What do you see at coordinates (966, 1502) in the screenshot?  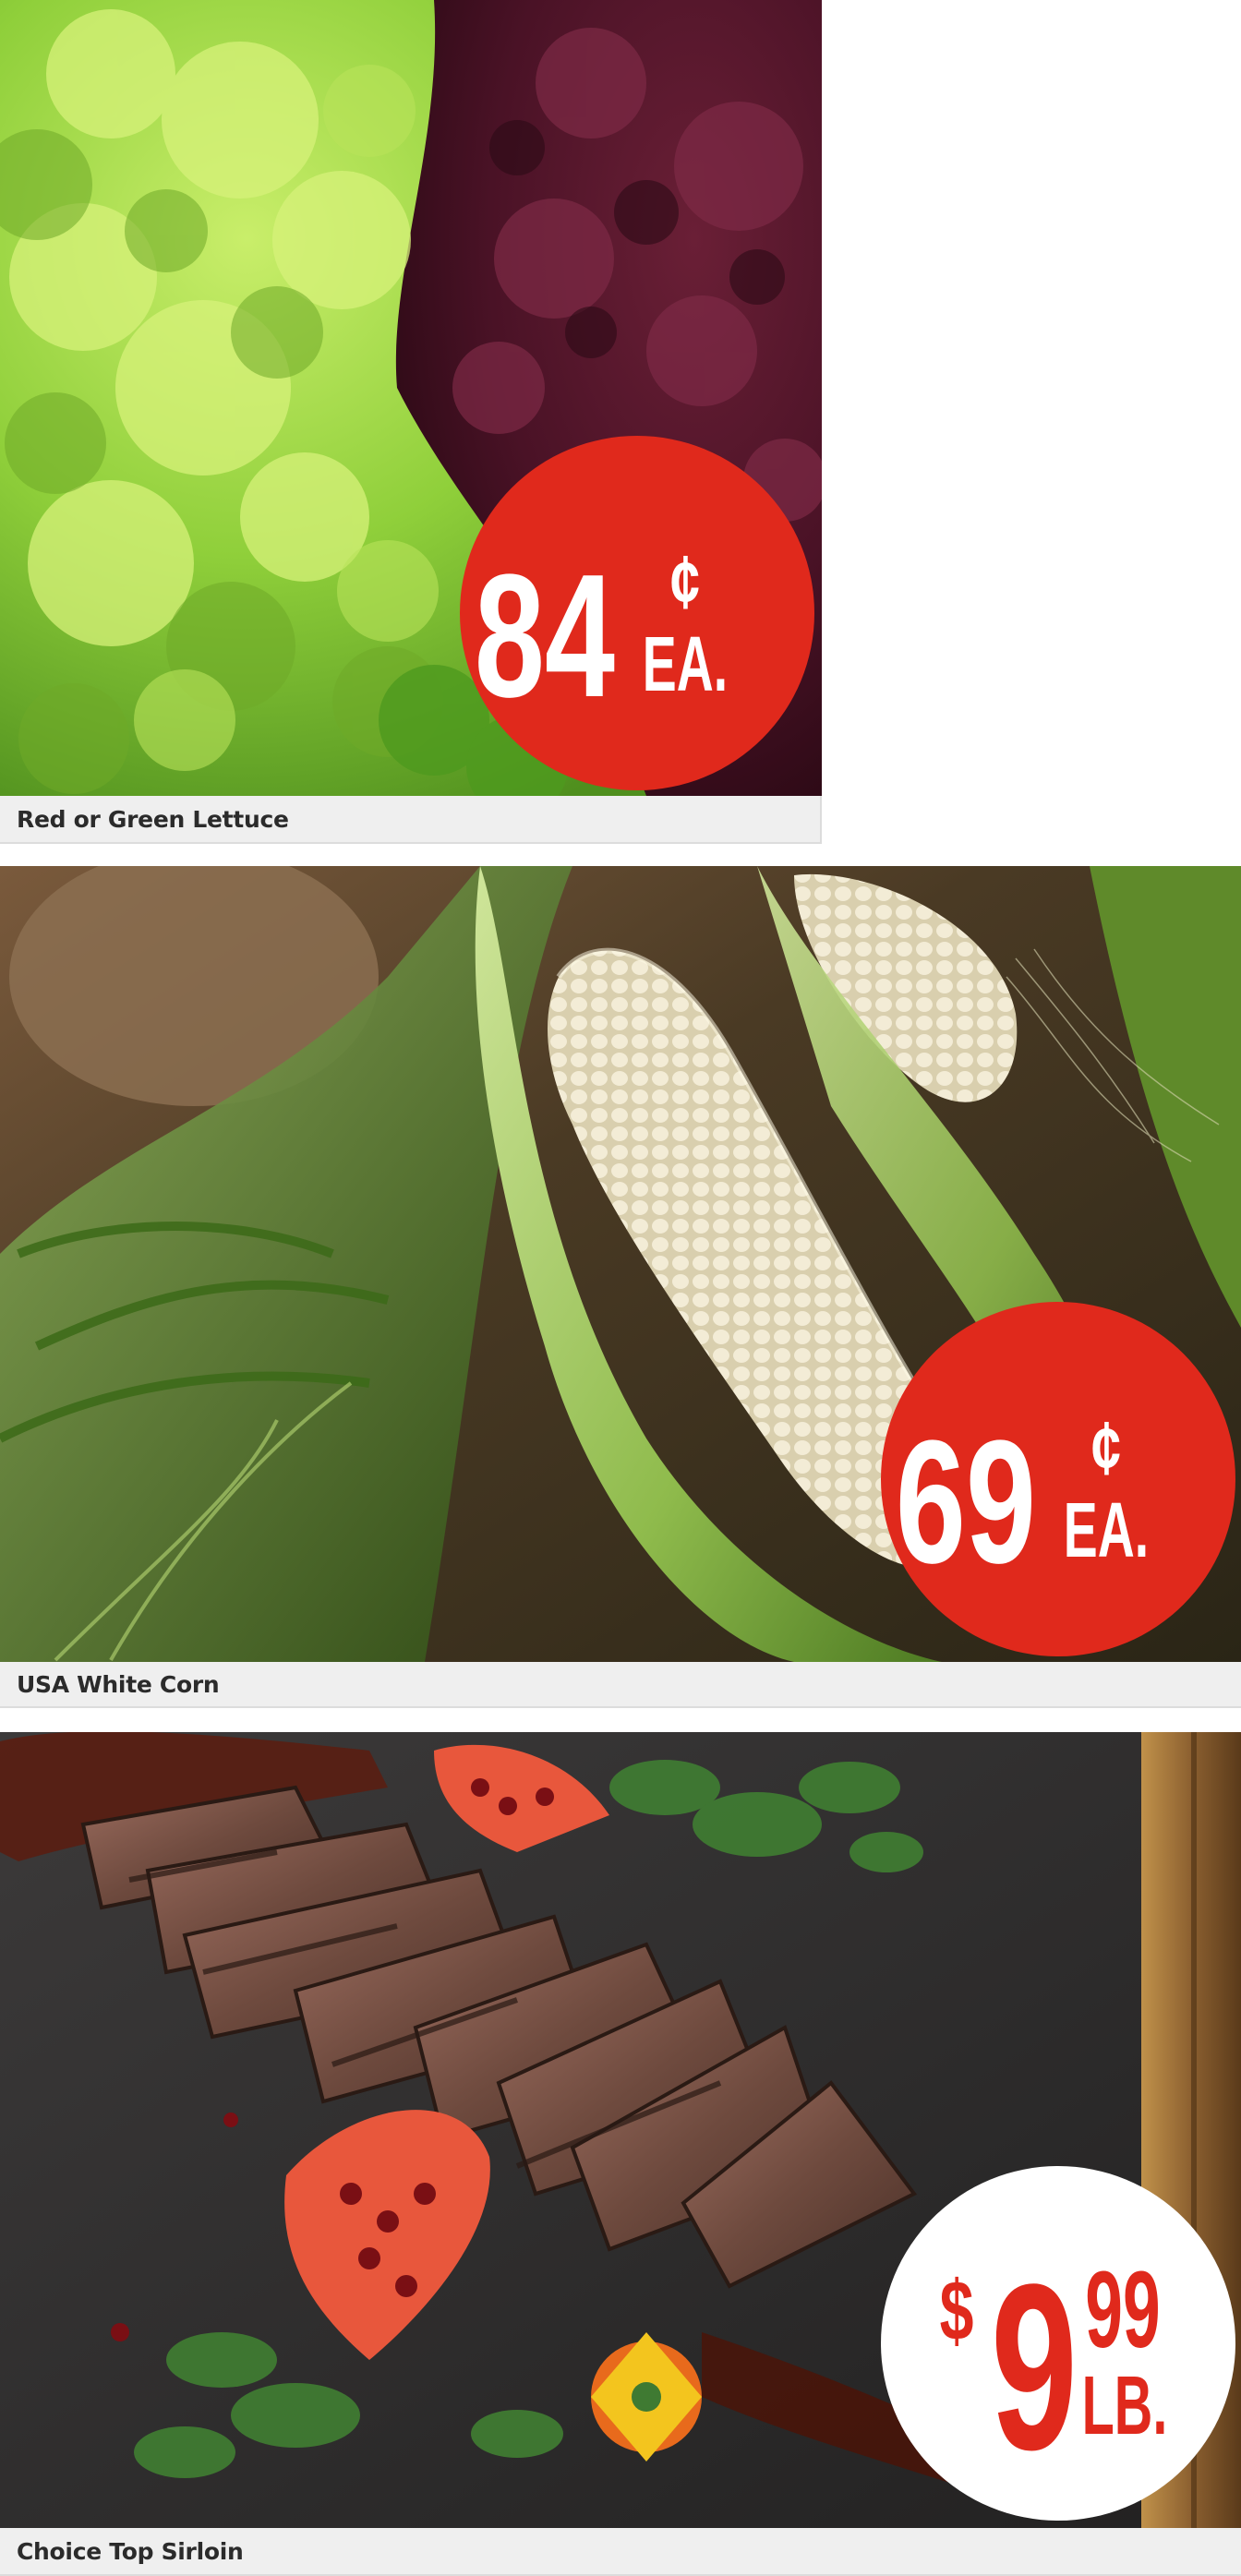 I see `price-main: 69` at bounding box center [966, 1502].